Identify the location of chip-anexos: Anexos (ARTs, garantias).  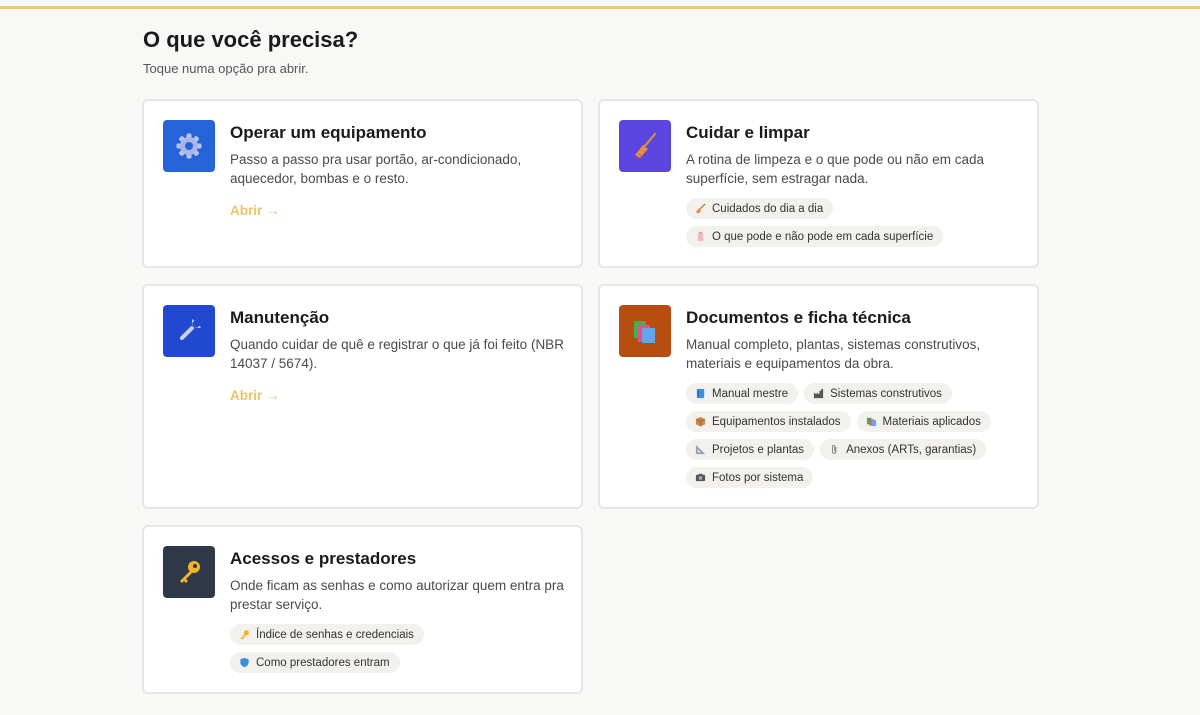
(903, 449).